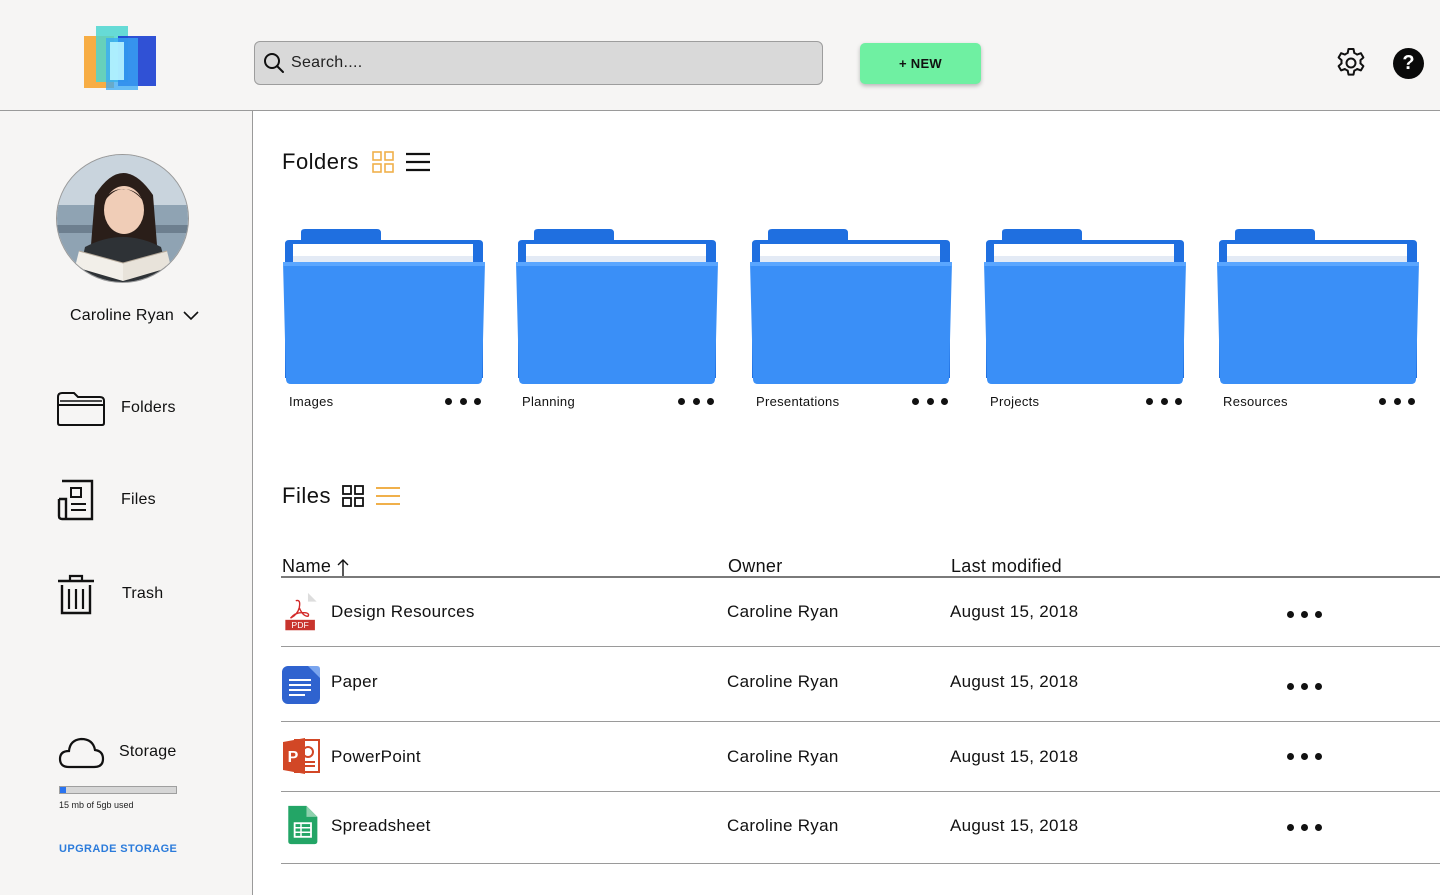 This screenshot has height=895, width=1440. I want to click on storage-section: Storage, so click(116, 752).